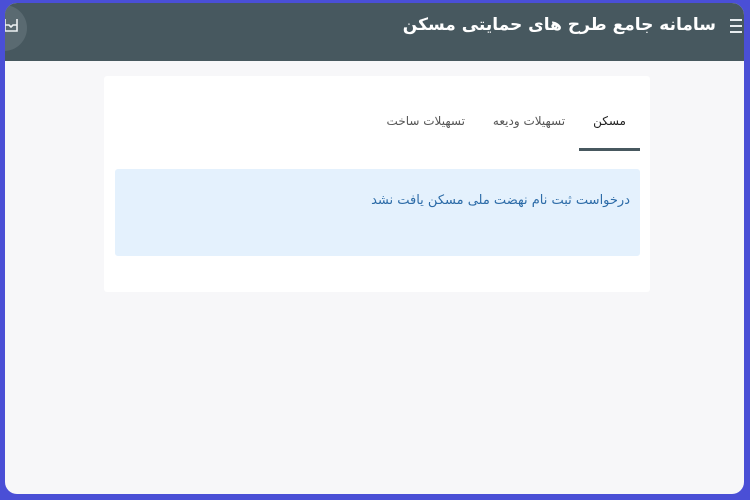  I want to click on top-header-bar: سامانه جامع طرح های حمایتی مسکن, so click(374, 32).